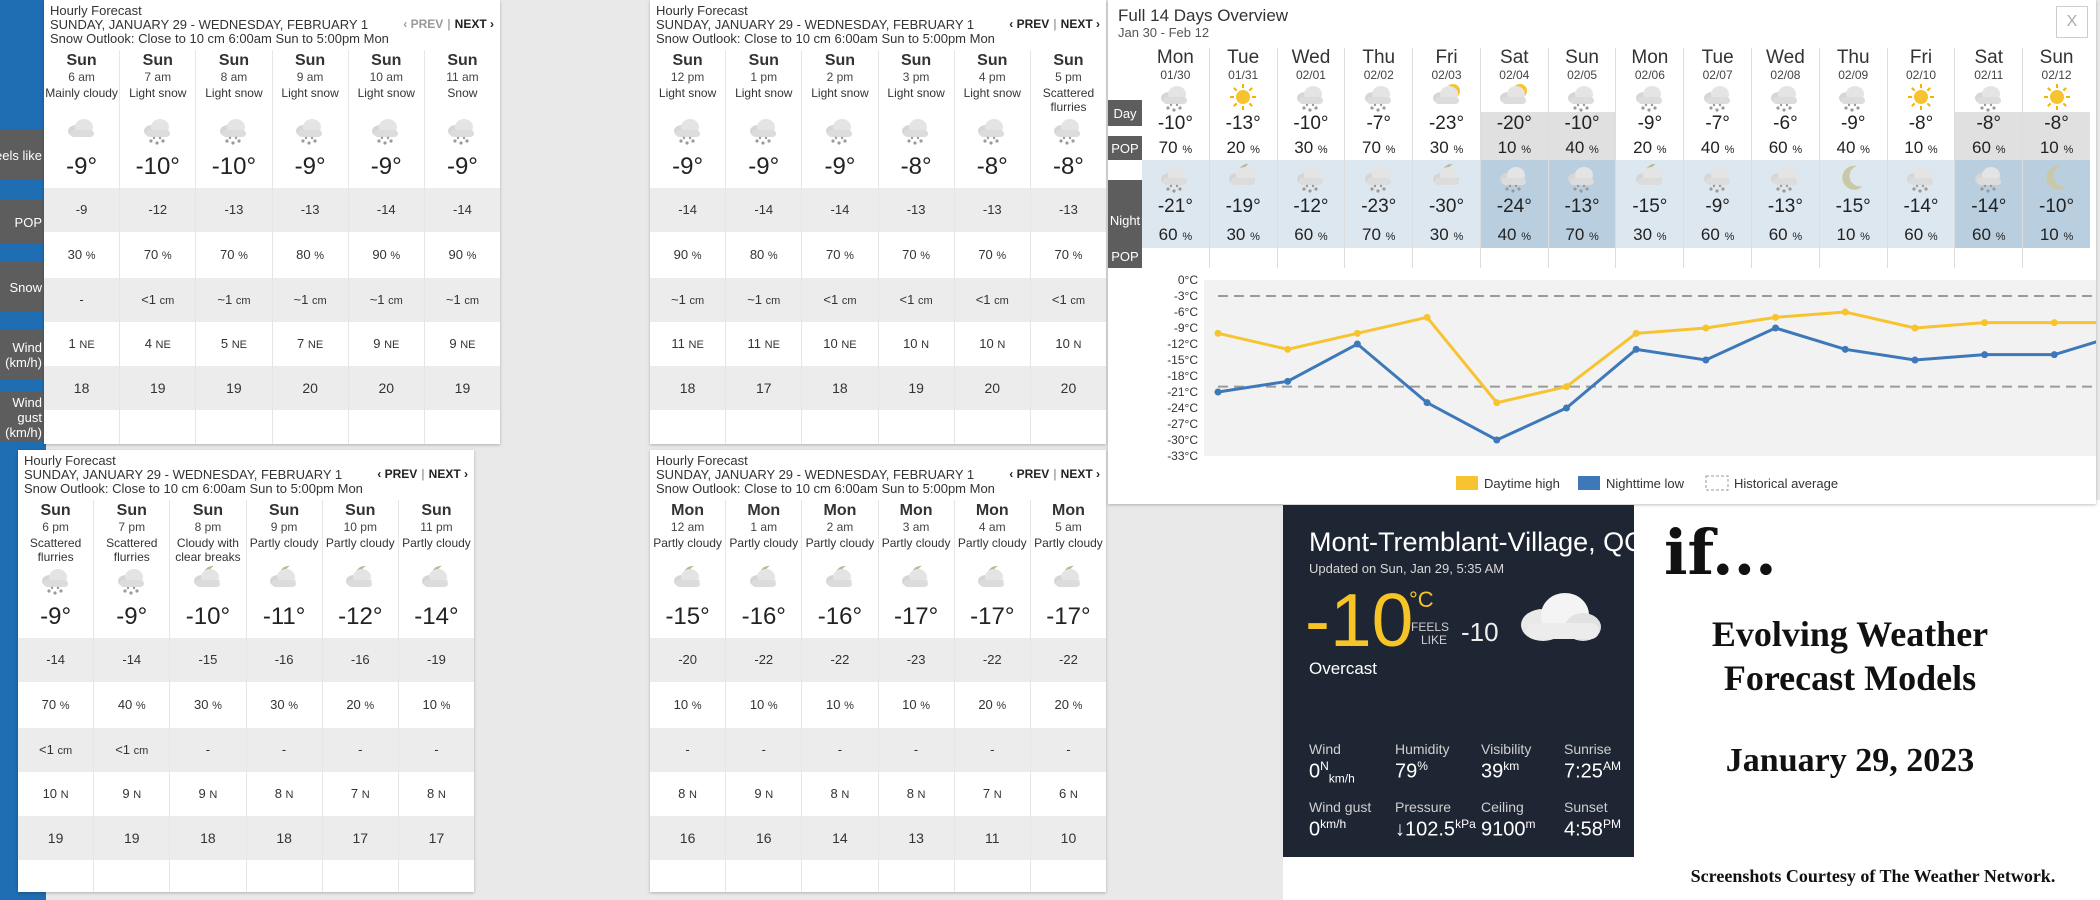 Image resolution: width=2100 pixels, height=900 pixels. What do you see at coordinates (1850, 656) in the screenshot?
I see `caption-title: Evolving Weather Forecast Models` at bounding box center [1850, 656].